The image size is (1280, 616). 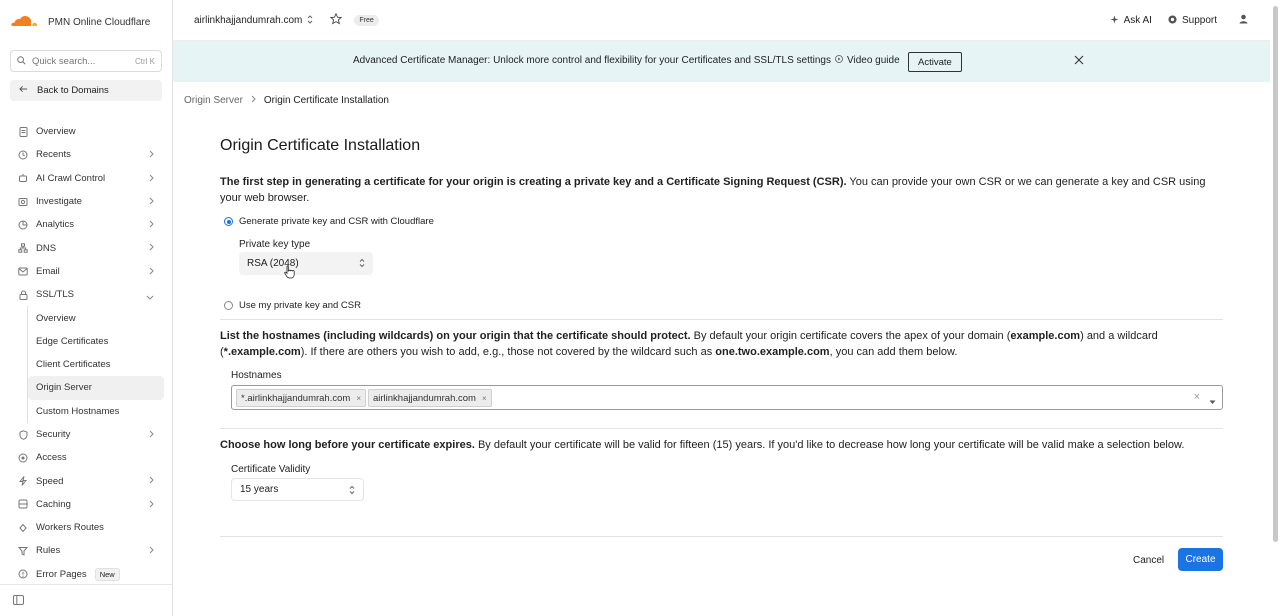 What do you see at coordinates (87, 247) in the screenshot?
I see `sidebar-item-dns: DNS` at bounding box center [87, 247].